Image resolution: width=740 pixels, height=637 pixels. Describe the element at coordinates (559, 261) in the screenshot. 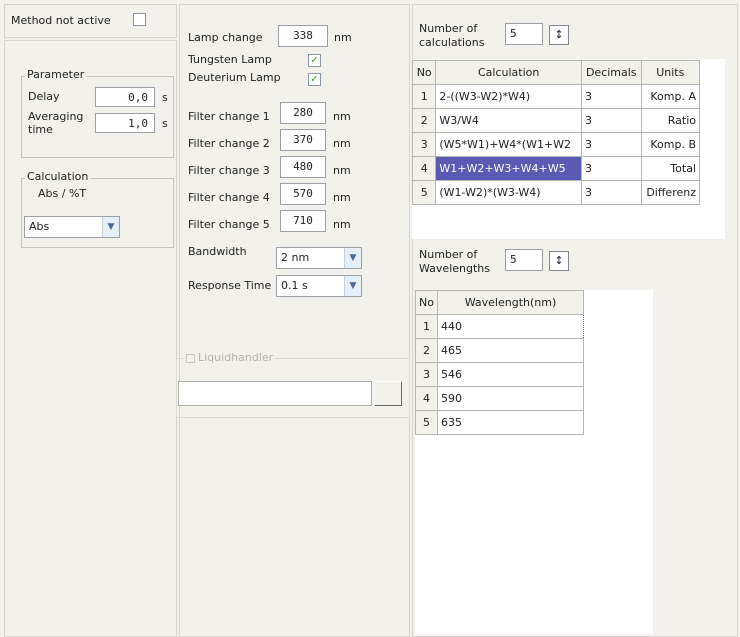

I see `wl-count-apply-icon: ↕` at that location.